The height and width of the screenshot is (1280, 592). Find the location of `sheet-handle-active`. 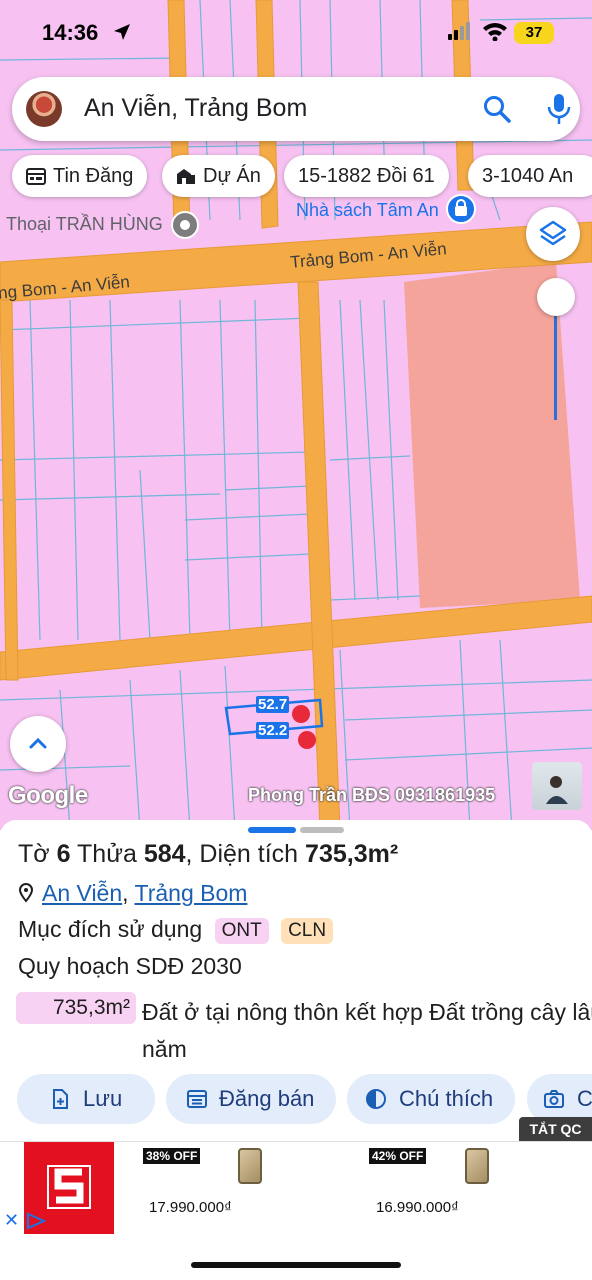

sheet-handle-active is located at coordinates (272, 830).